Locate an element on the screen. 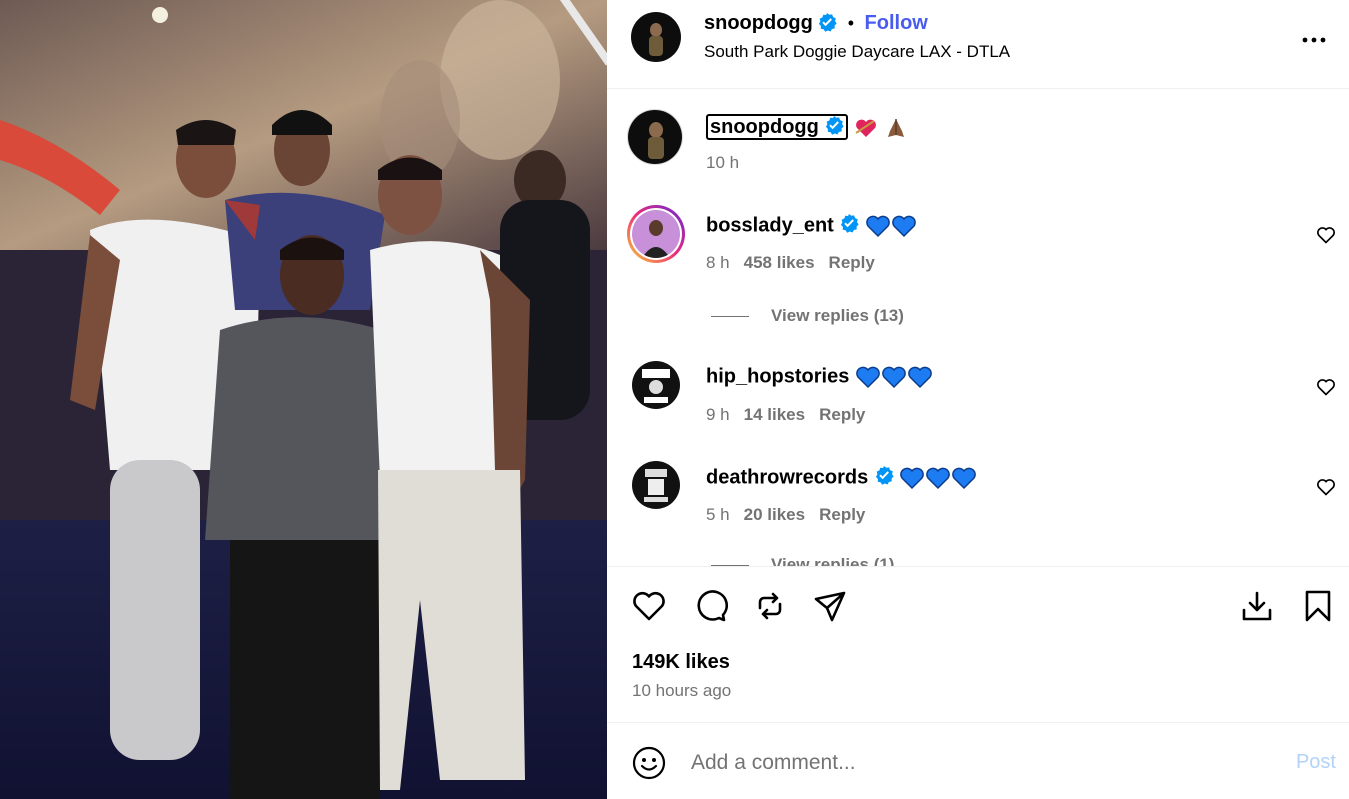 The image size is (1349, 799). repost-icon is located at coordinates (770, 606).